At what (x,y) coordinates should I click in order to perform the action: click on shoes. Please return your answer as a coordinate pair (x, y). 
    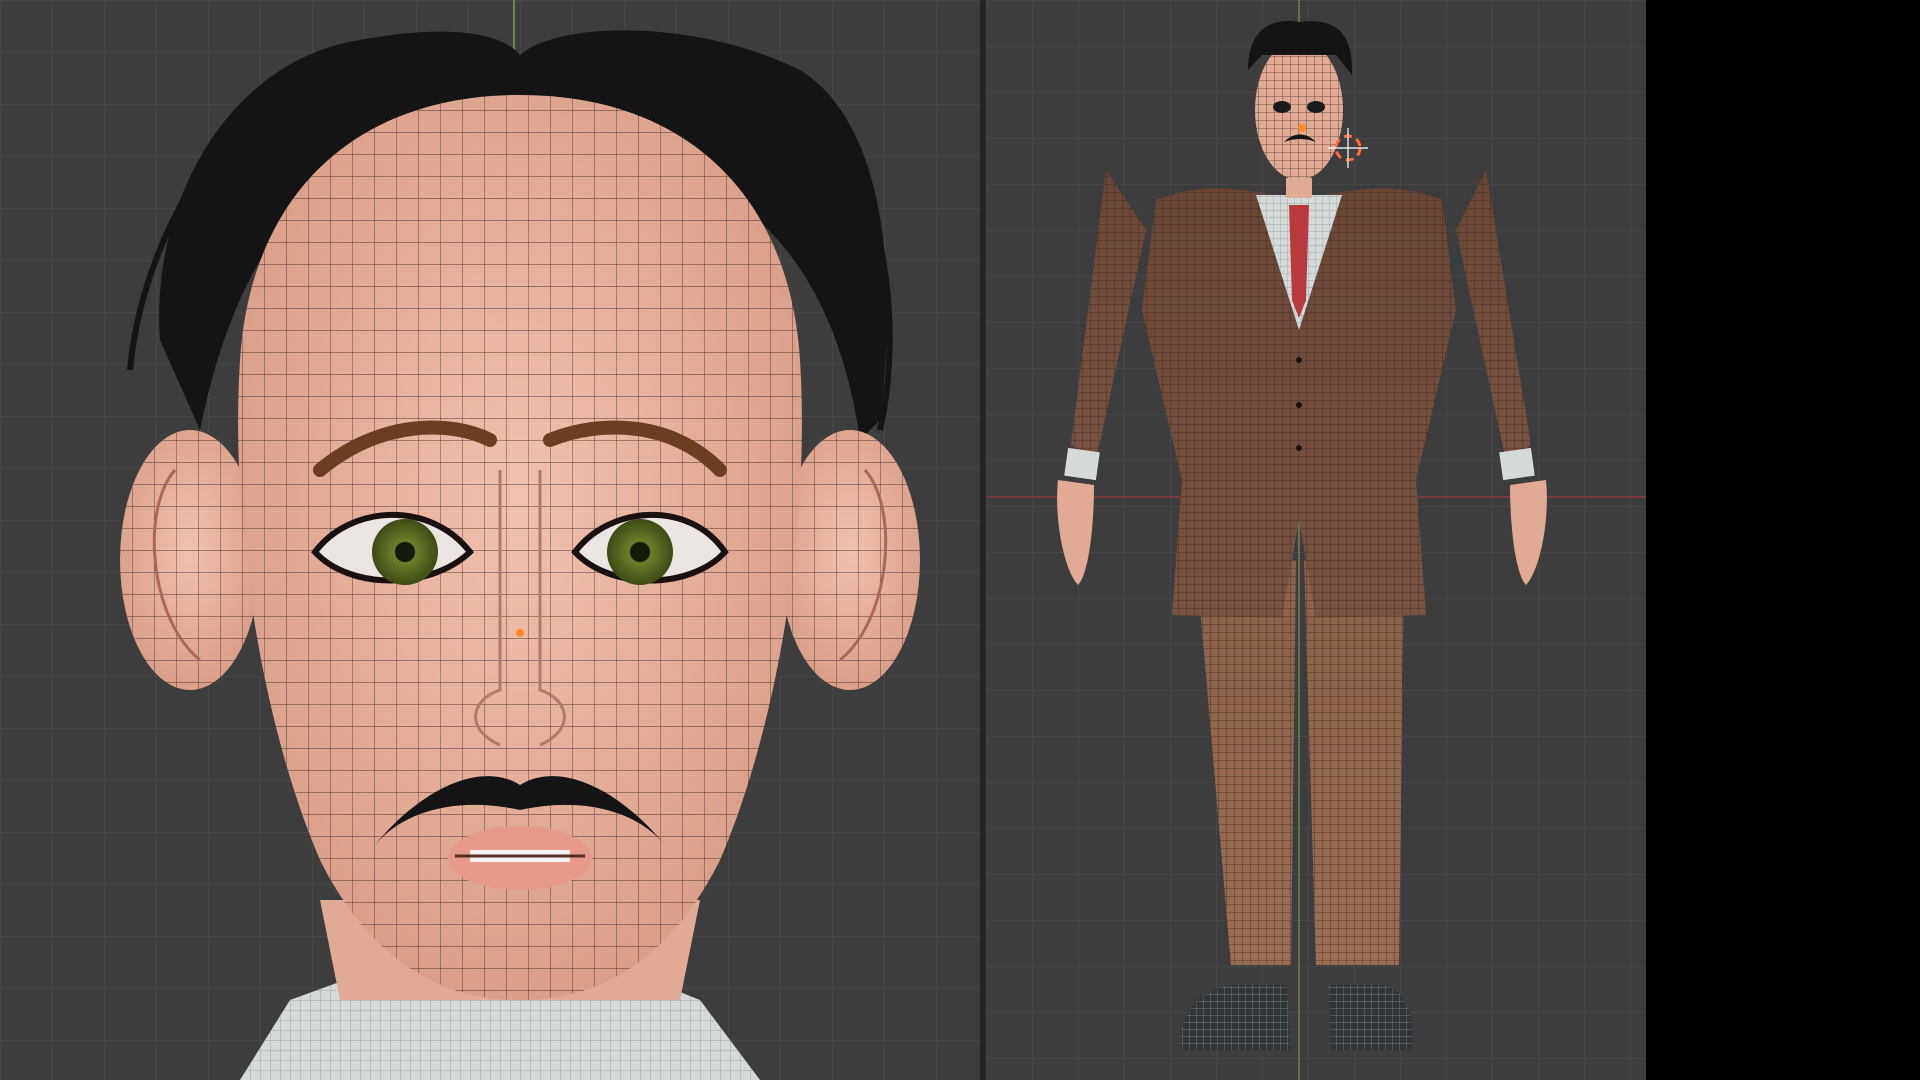
    Looking at the image, I should click on (1296, 1017).